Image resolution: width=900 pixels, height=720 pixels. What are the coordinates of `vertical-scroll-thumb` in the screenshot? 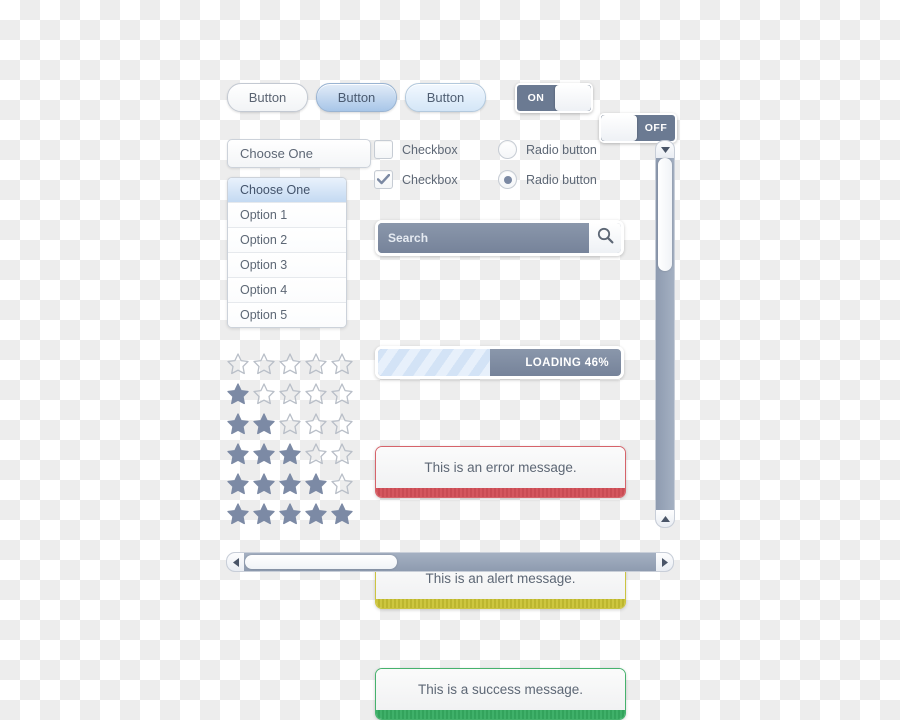 It's located at (665, 214).